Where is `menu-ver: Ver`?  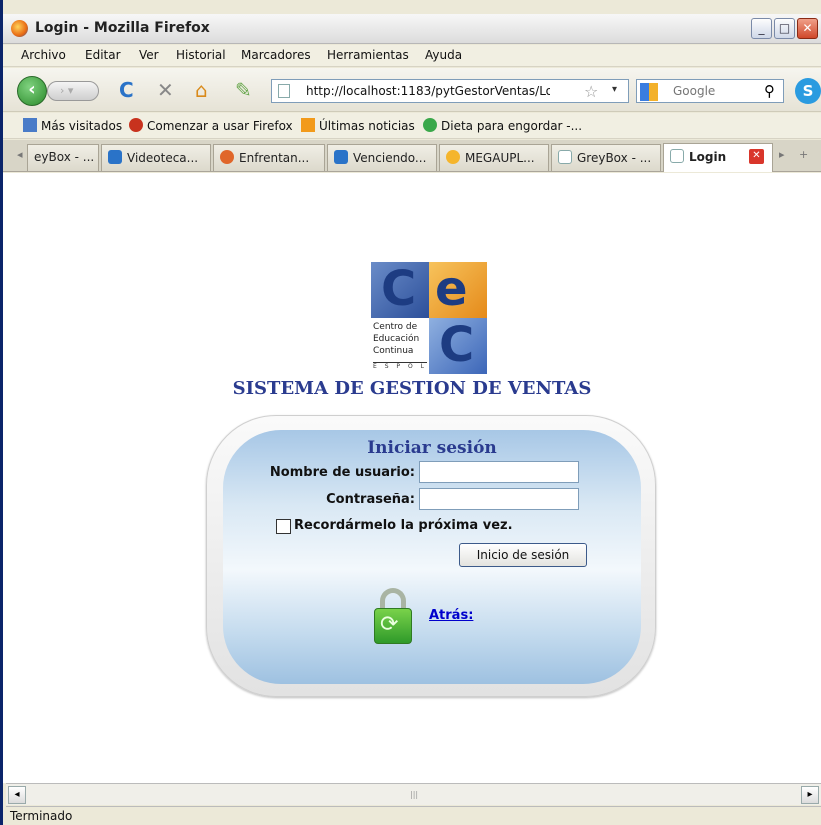
menu-ver: Ver is located at coordinates (149, 55).